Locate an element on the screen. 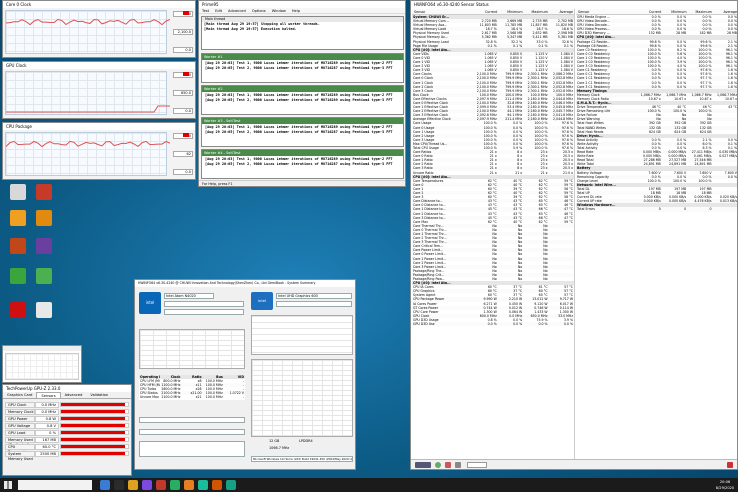 This screenshot has width=738, height=492. worker-title: Worker #3 - Self-Test is located at coordinates (302, 121).